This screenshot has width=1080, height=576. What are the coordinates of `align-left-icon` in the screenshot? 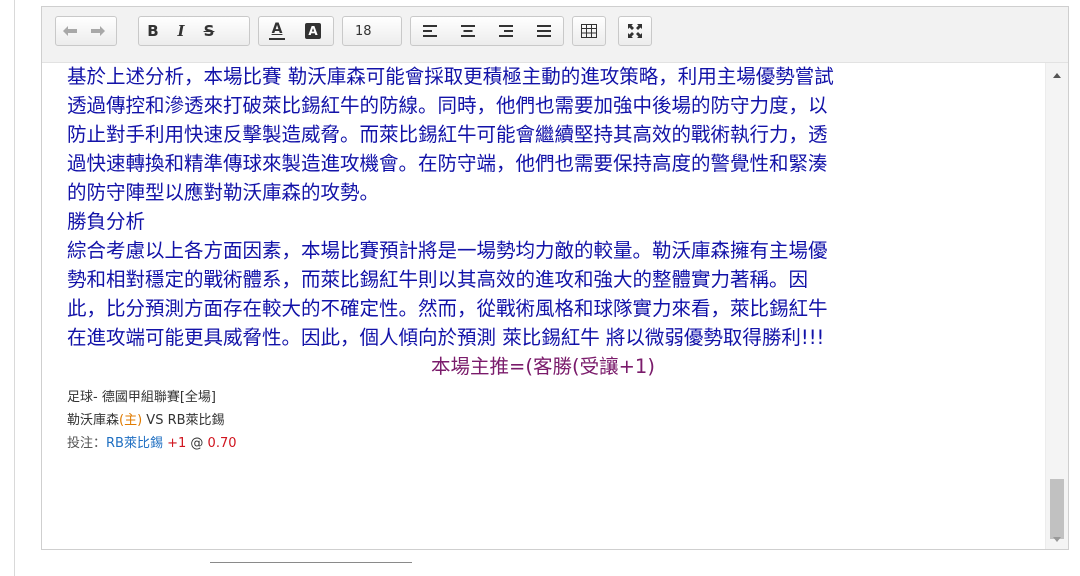 It's located at (430, 31).